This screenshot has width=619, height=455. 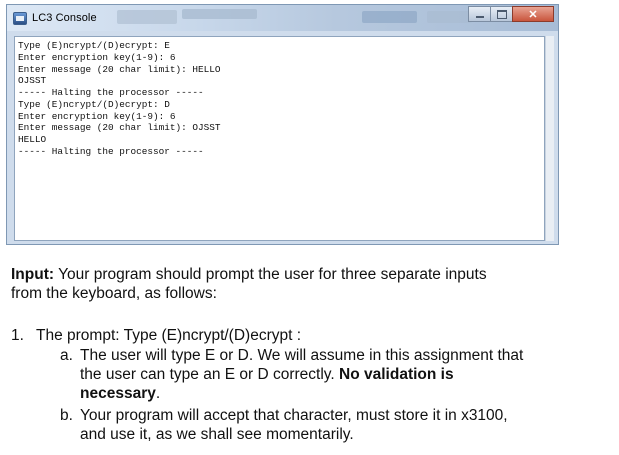 What do you see at coordinates (158, 393) in the screenshot?
I see `sub-item-a-suffix: .` at bounding box center [158, 393].